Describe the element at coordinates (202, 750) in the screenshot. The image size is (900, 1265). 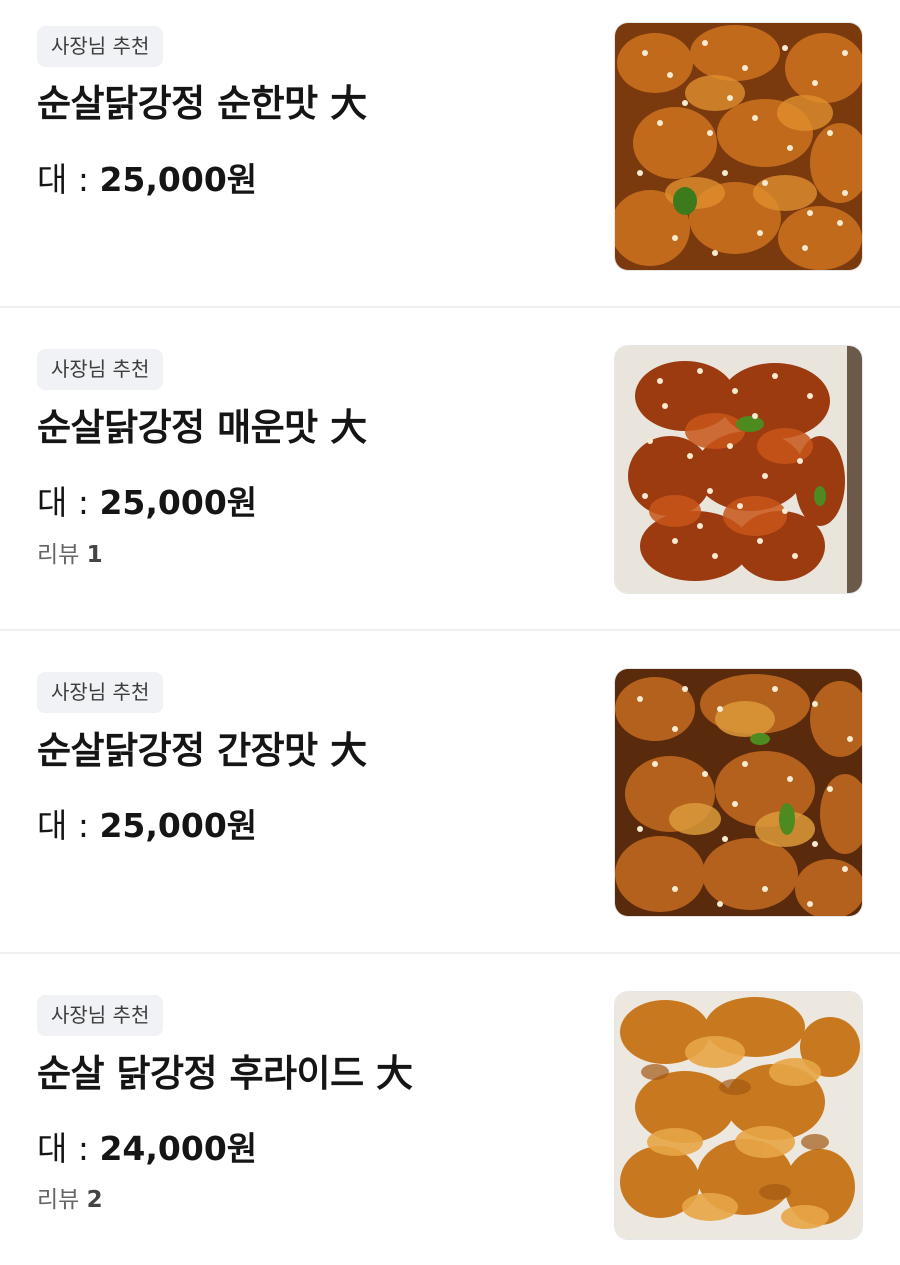
I see `menu-item-name: 순살닭강정 간장맛 大` at that location.